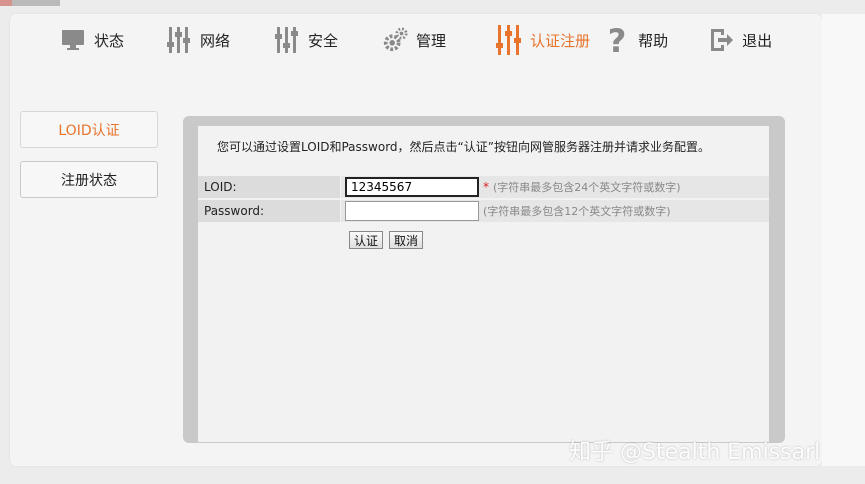 The image size is (865, 484). What do you see at coordinates (740, 40) in the screenshot?
I see `nav-item-logout: 退出` at bounding box center [740, 40].